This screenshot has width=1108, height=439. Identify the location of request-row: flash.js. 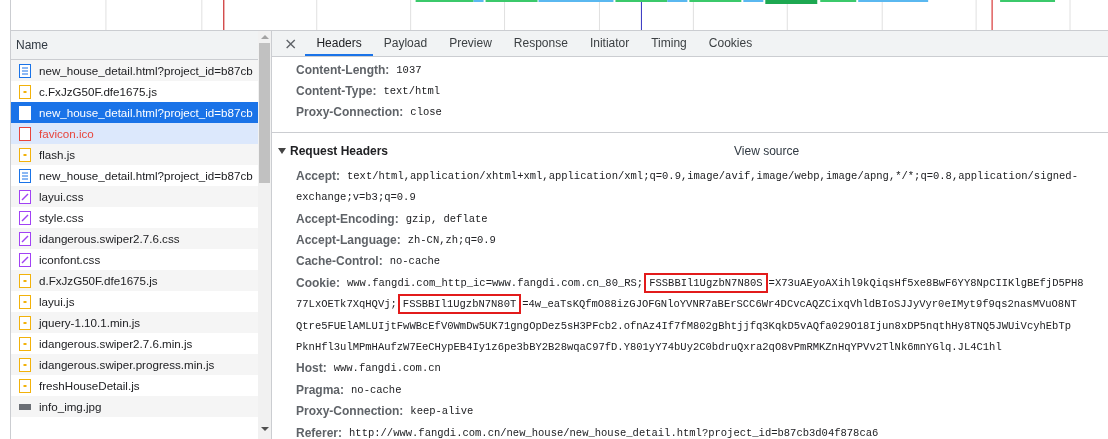
(134, 154).